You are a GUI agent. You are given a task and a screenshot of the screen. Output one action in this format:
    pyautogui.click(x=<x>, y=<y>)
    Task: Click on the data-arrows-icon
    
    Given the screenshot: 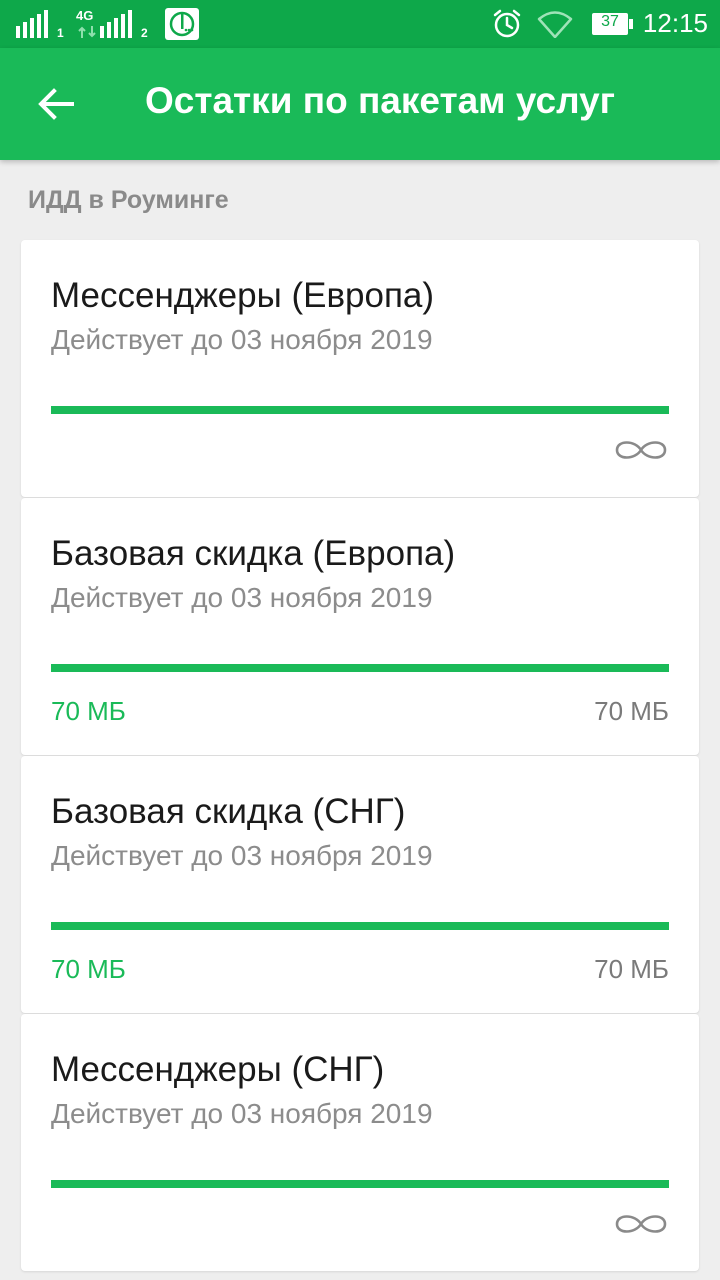 What is the action you would take?
    pyautogui.click(x=87, y=32)
    